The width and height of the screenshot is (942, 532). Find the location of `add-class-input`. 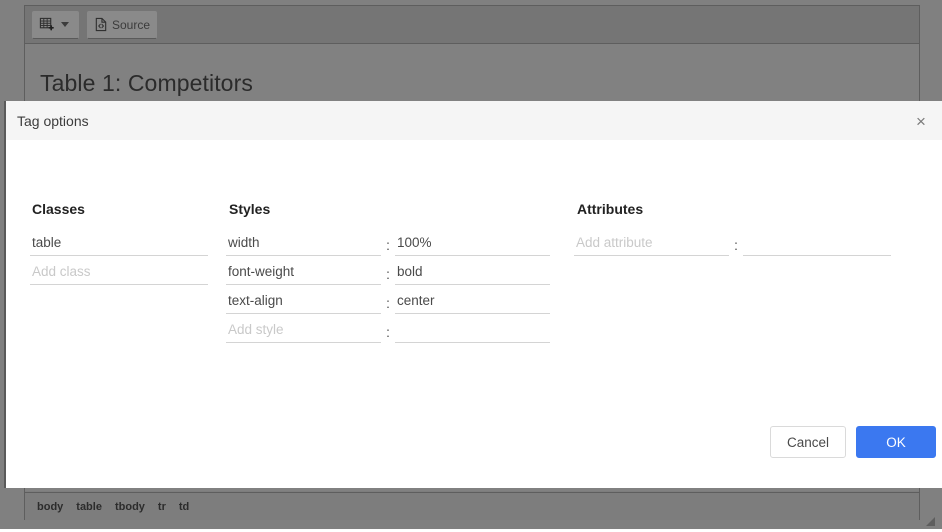

add-class-input is located at coordinates (119, 274).